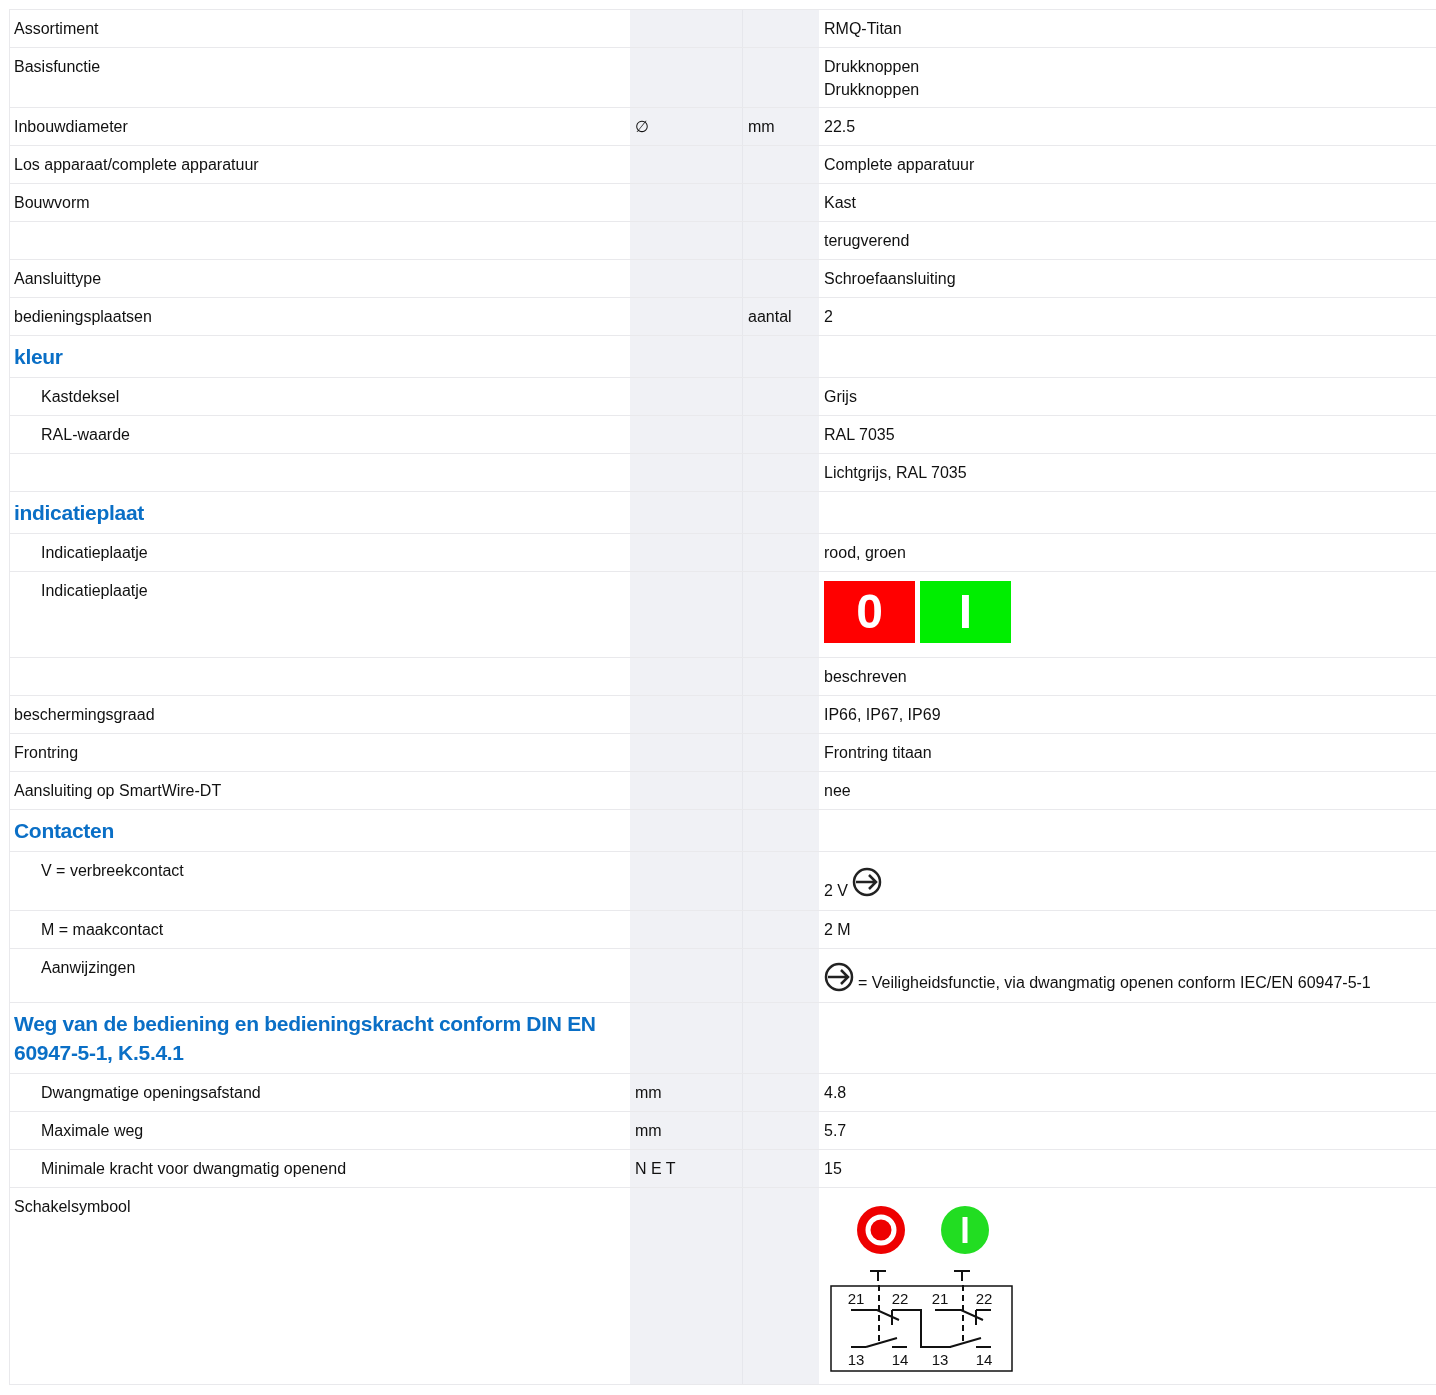 The image size is (1436, 1395). I want to click on property-label: bedieningsplaatsen, so click(83, 316).